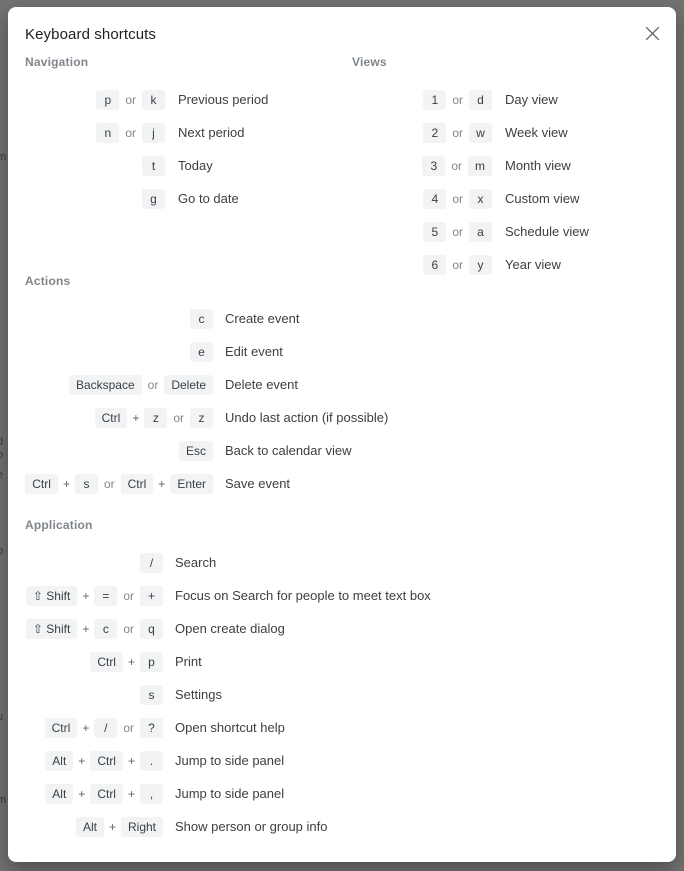  What do you see at coordinates (94, 694) in the screenshot?
I see `shortcut-keys: s` at bounding box center [94, 694].